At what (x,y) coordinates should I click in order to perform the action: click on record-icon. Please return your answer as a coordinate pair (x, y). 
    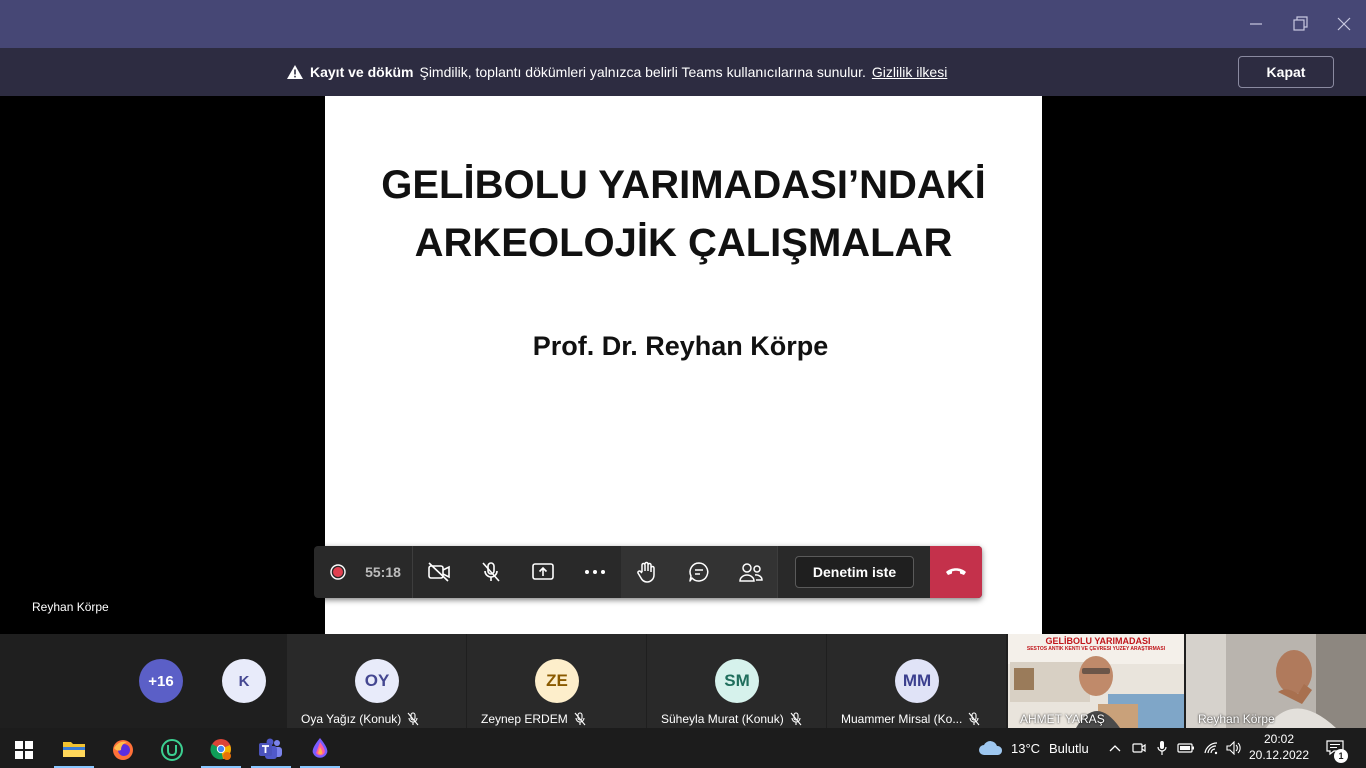
    Looking at the image, I should click on (338, 572).